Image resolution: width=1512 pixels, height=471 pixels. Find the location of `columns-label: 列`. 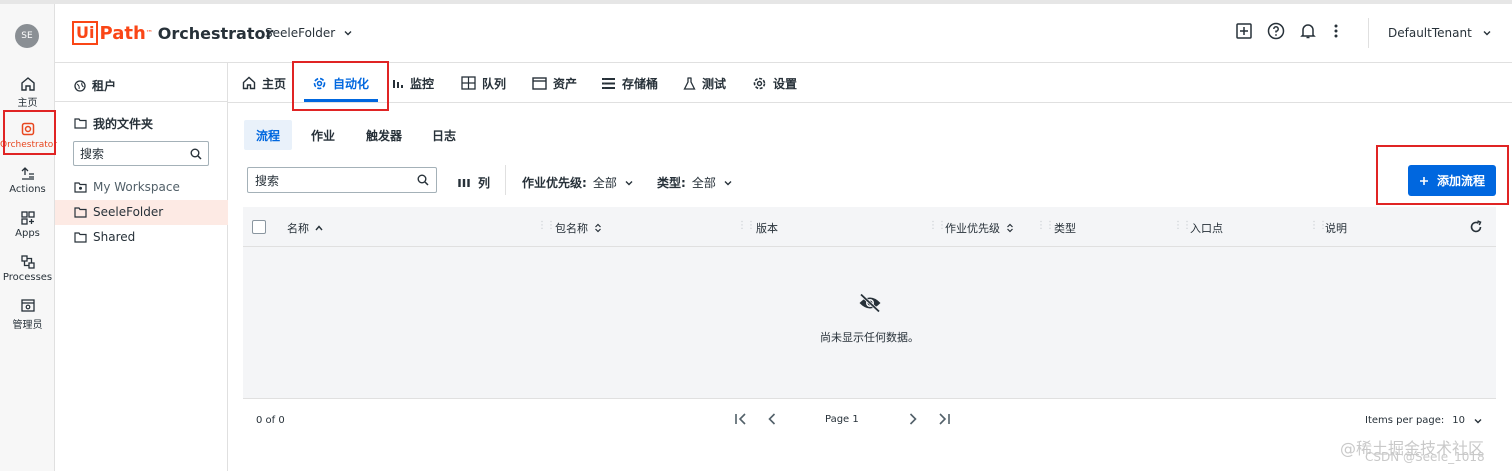

columns-label: 列 is located at coordinates (484, 183).